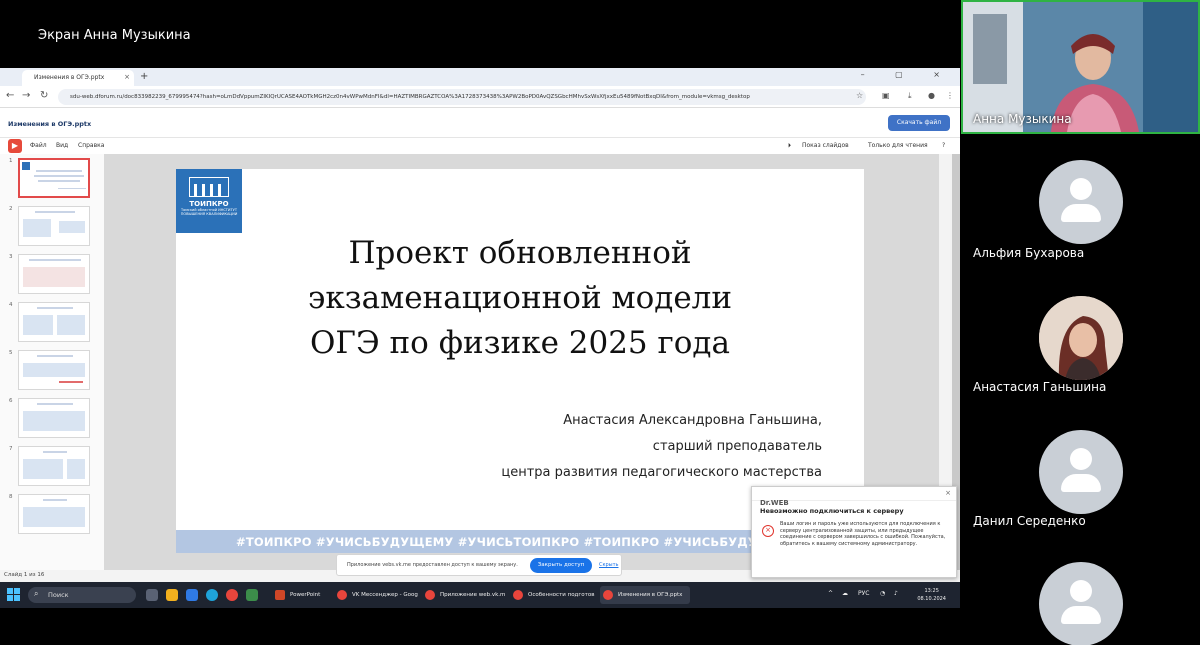 The width and height of the screenshot is (1200, 645). What do you see at coordinates (172, 595) in the screenshot?
I see `file-explorer-icon` at bounding box center [172, 595].